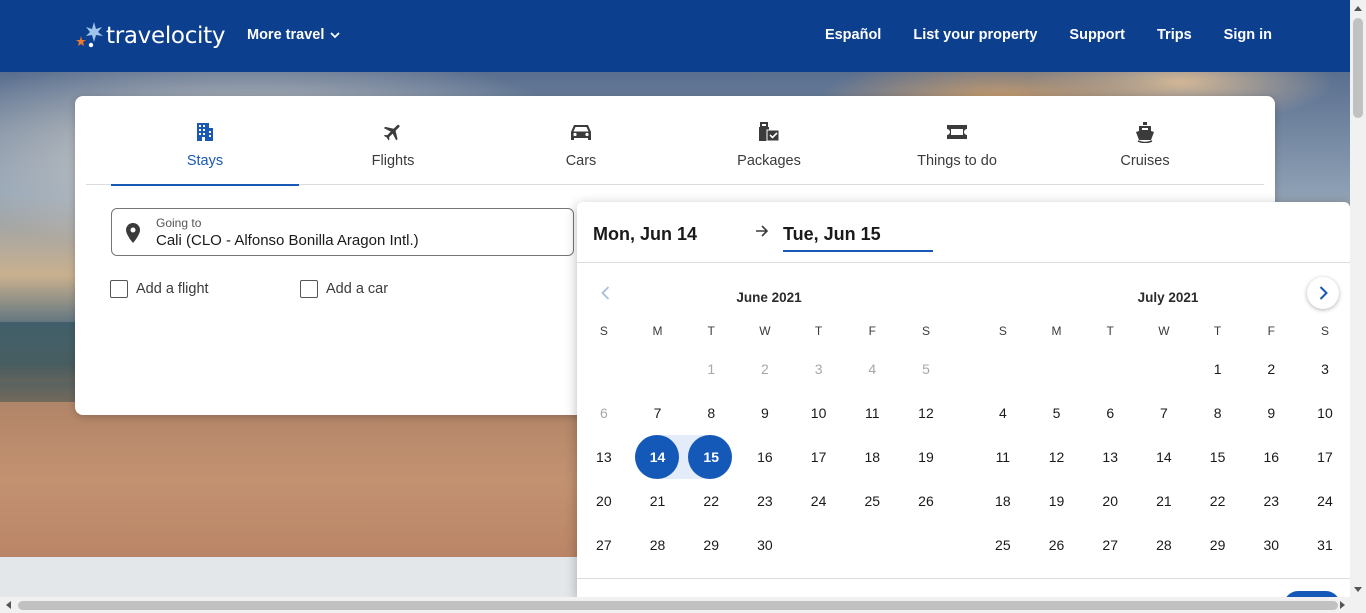 This screenshot has height=613, width=1366. What do you see at coordinates (1110, 331) in the screenshot?
I see `weekday-label: T` at bounding box center [1110, 331].